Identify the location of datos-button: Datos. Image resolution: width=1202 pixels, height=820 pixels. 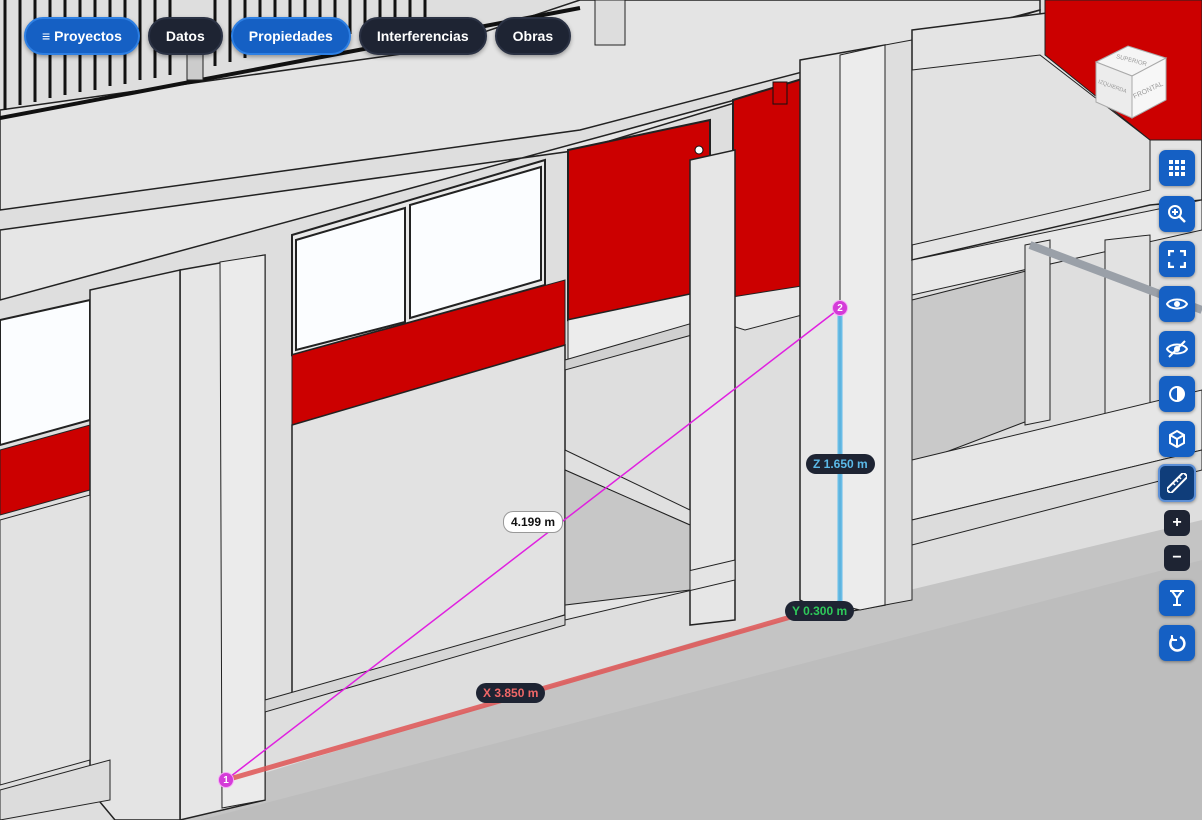
(185, 36).